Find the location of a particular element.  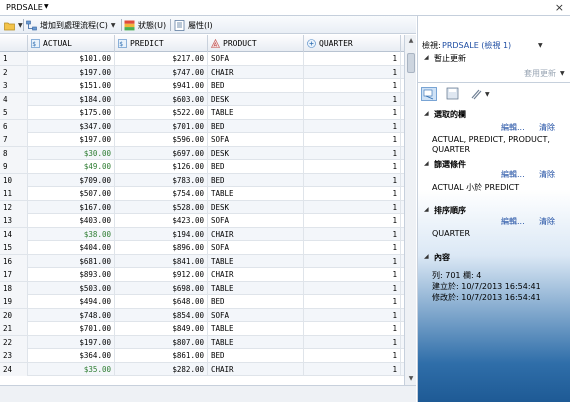

row-number-cell: 22 is located at coordinates (14, 342).